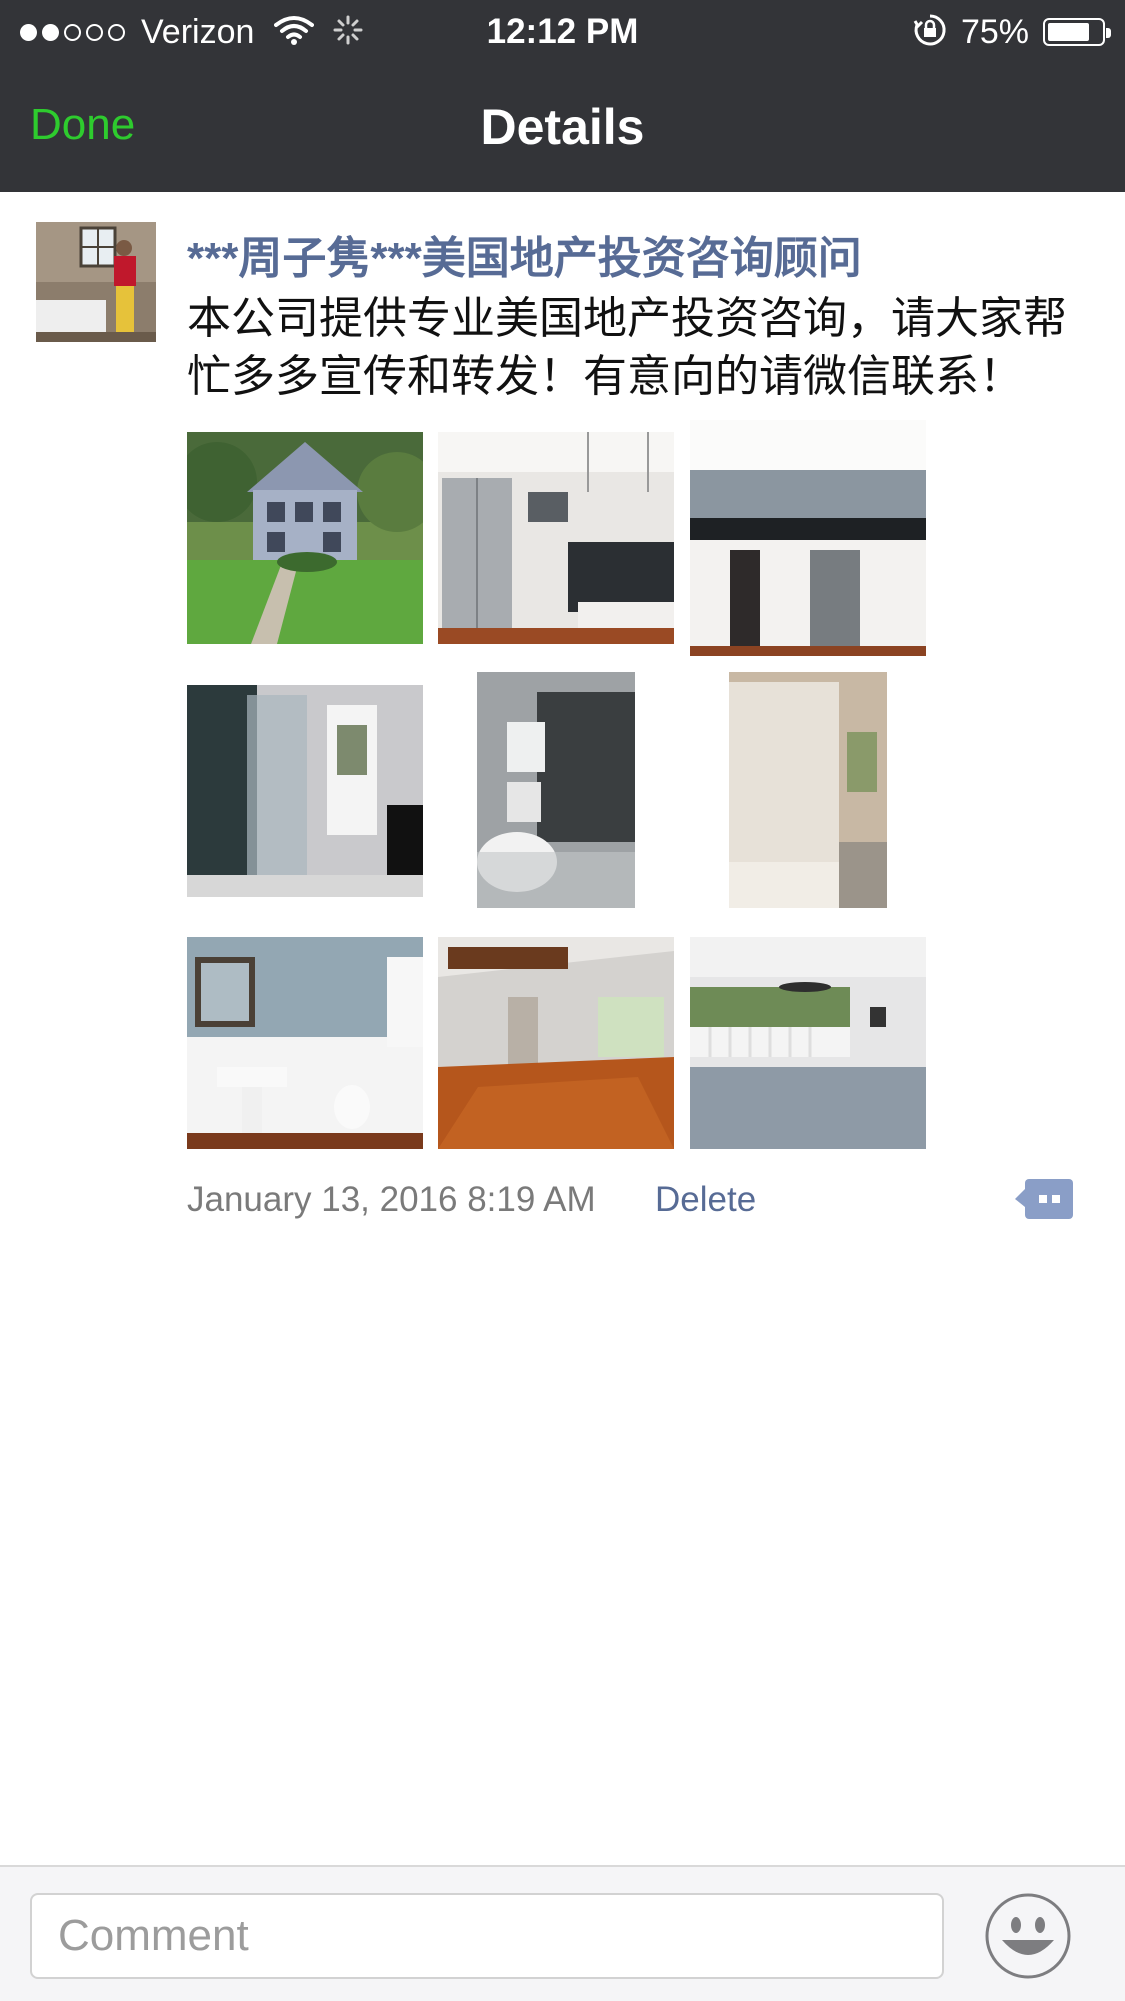 The width and height of the screenshot is (1125, 2001). Describe the element at coordinates (705, 1200) in the screenshot. I see `delete-button: Delete` at that location.